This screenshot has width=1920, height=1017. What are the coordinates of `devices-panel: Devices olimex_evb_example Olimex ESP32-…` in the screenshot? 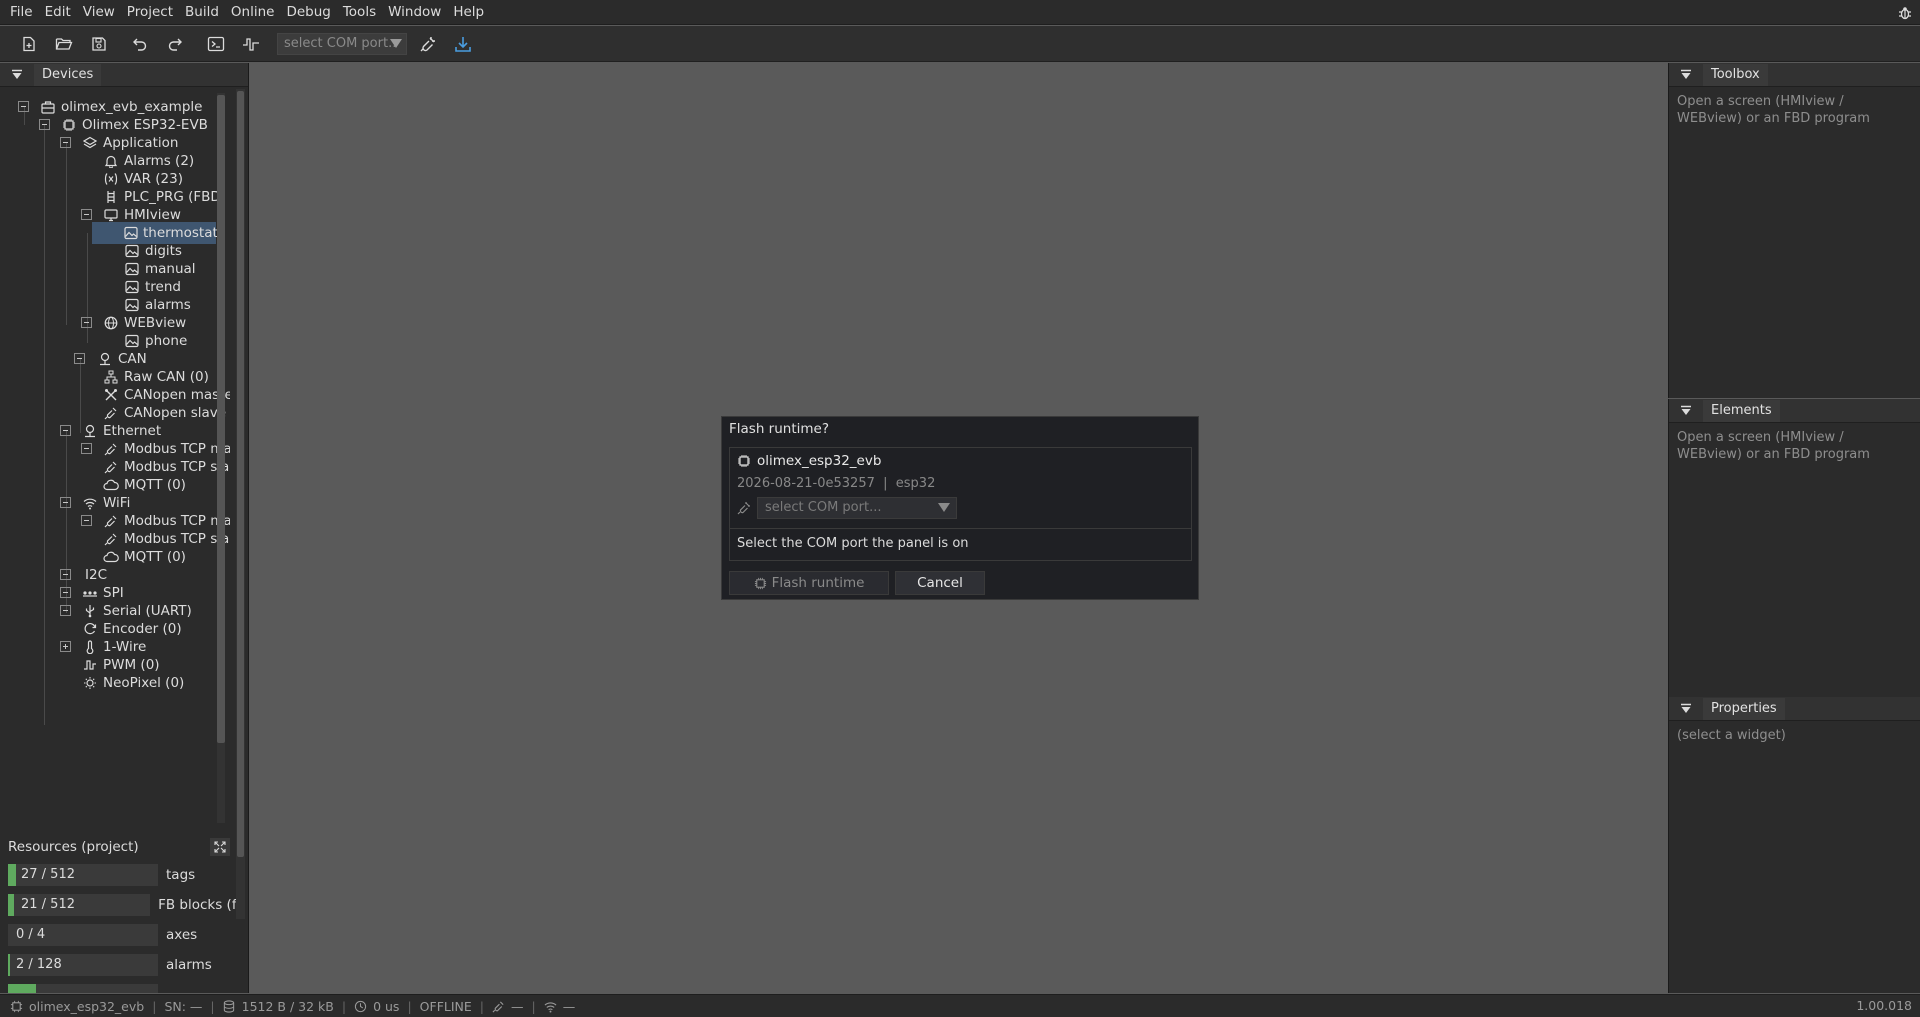 It's located at (124, 528).